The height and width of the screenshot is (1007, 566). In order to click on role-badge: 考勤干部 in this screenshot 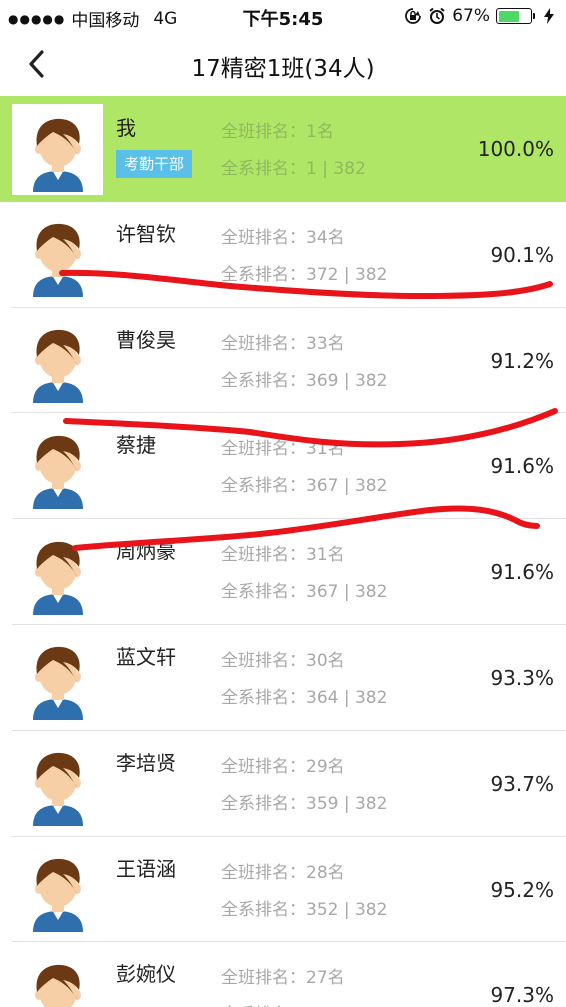, I will do `click(154, 164)`.